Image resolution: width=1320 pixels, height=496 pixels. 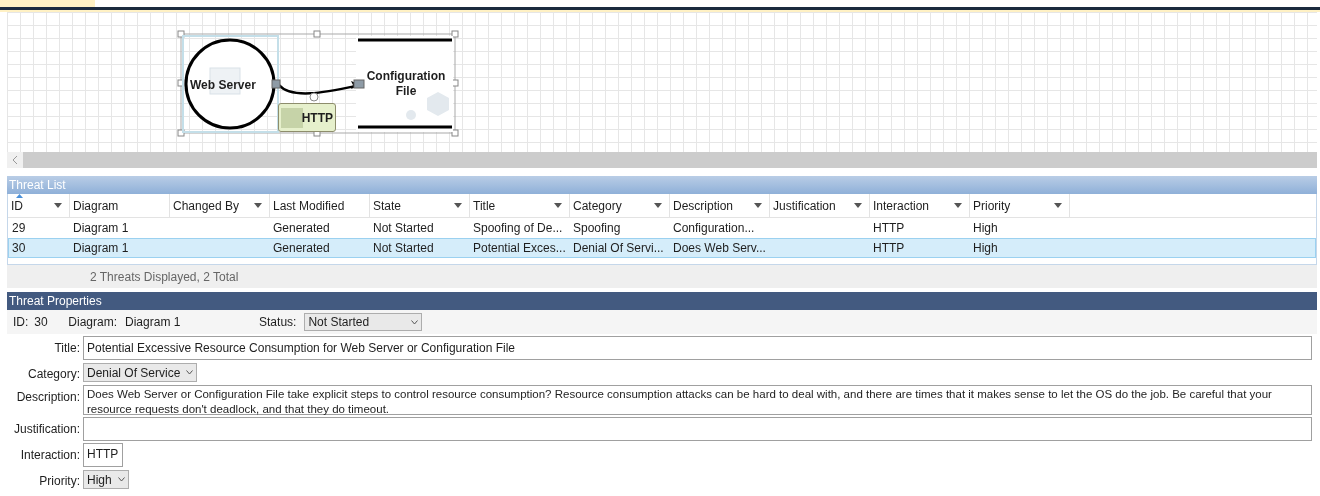 I want to click on column-header: Changed By, so click(x=220, y=205).